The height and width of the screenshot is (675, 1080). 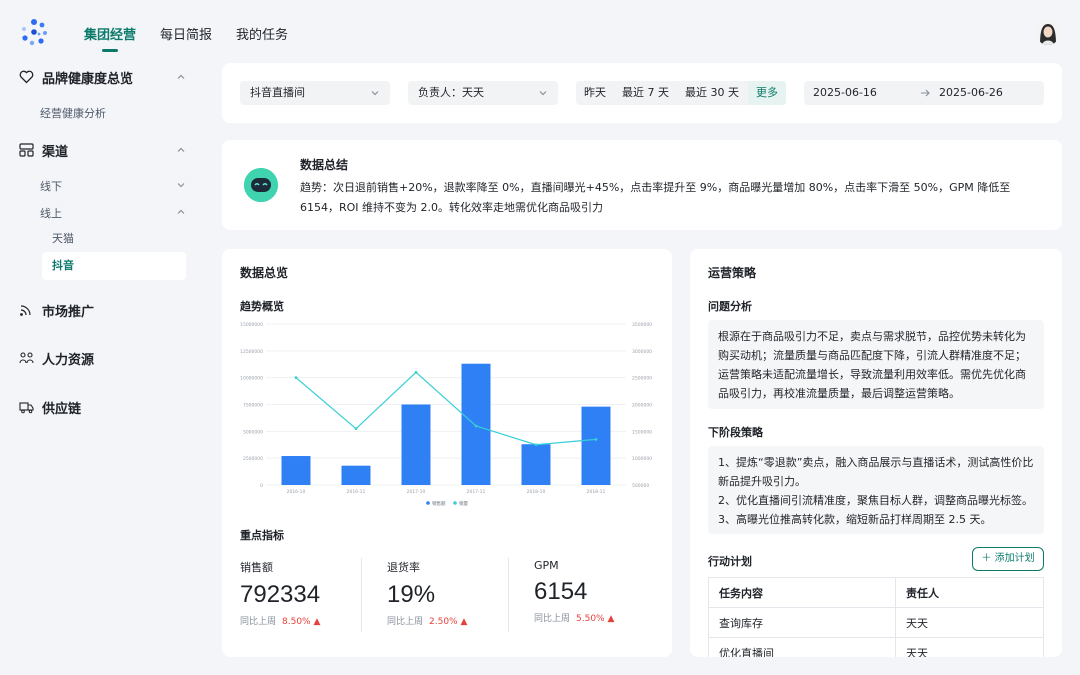 I want to click on range-yesterday: 昨天, so click(x=595, y=93).